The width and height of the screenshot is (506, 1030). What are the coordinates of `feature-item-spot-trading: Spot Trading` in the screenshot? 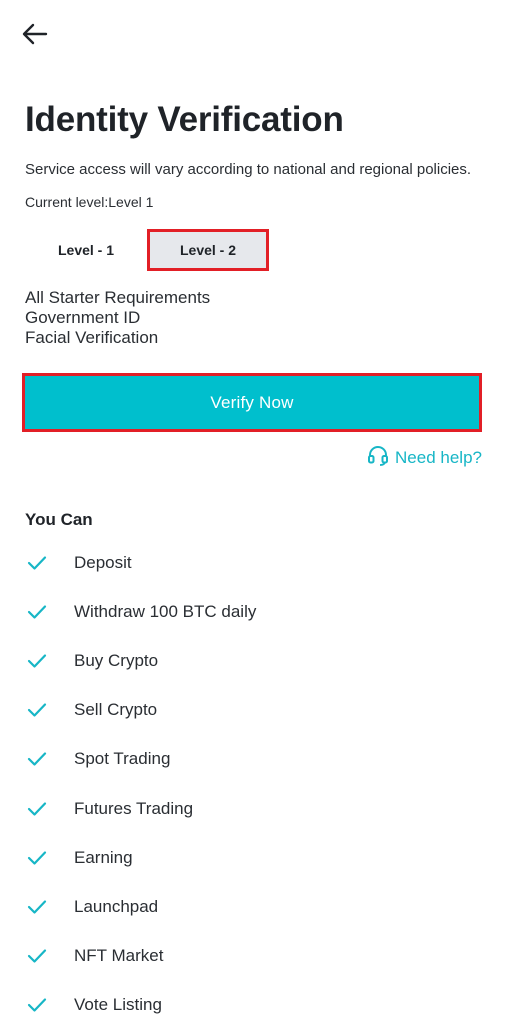 It's located at (140, 759).